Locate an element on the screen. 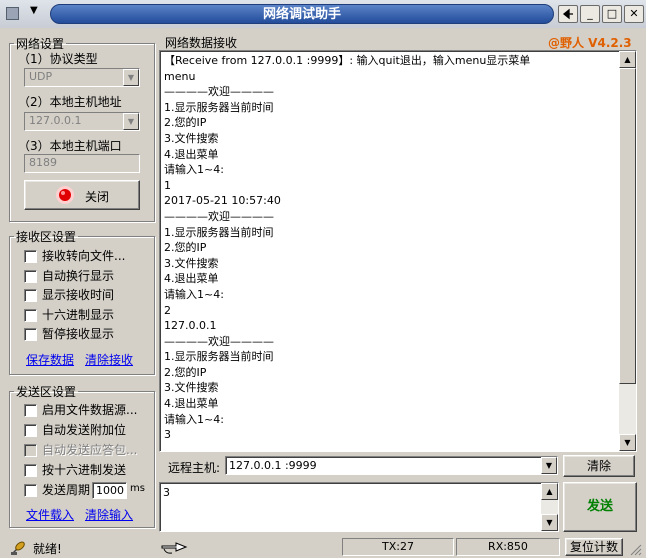 The height and width of the screenshot is (558, 646). send-scrollbar: ▲ ▼ is located at coordinates (549, 507).